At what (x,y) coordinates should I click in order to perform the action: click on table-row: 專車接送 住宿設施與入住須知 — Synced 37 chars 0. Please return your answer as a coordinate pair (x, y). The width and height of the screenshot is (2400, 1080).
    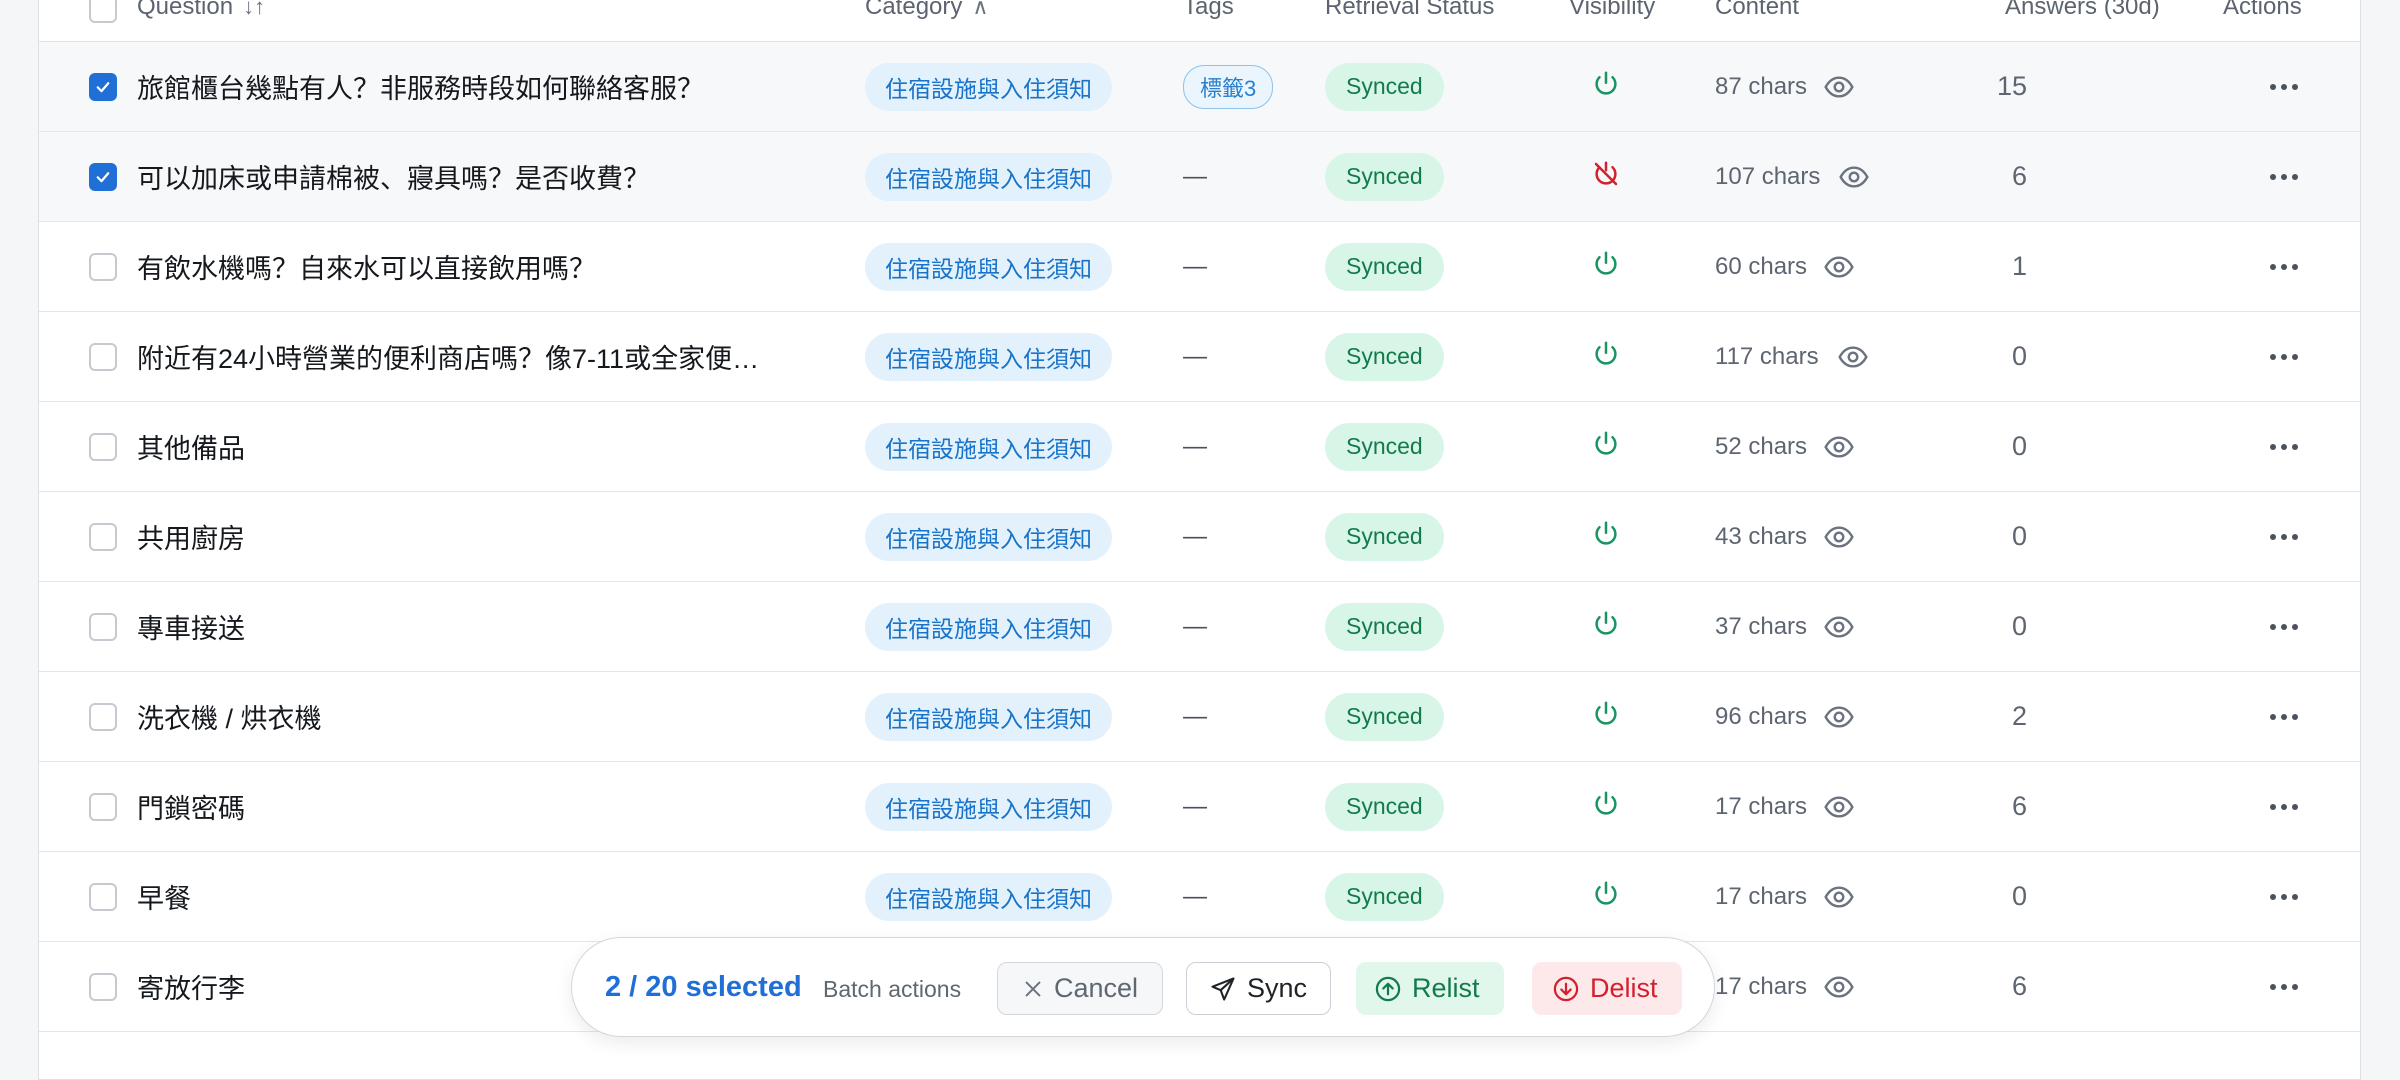
    Looking at the image, I should click on (1199, 627).